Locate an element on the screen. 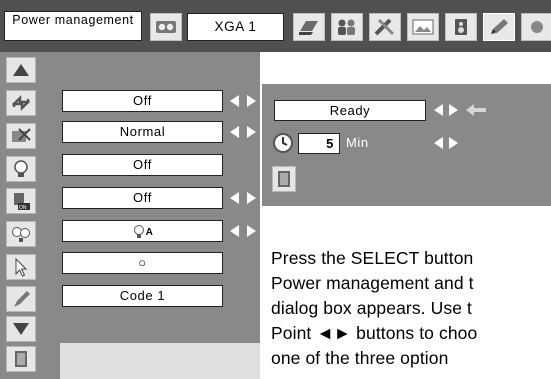 Image resolution: width=551 pixels, height=379 pixels. laptop-icon is located at coordinates (308, 28).